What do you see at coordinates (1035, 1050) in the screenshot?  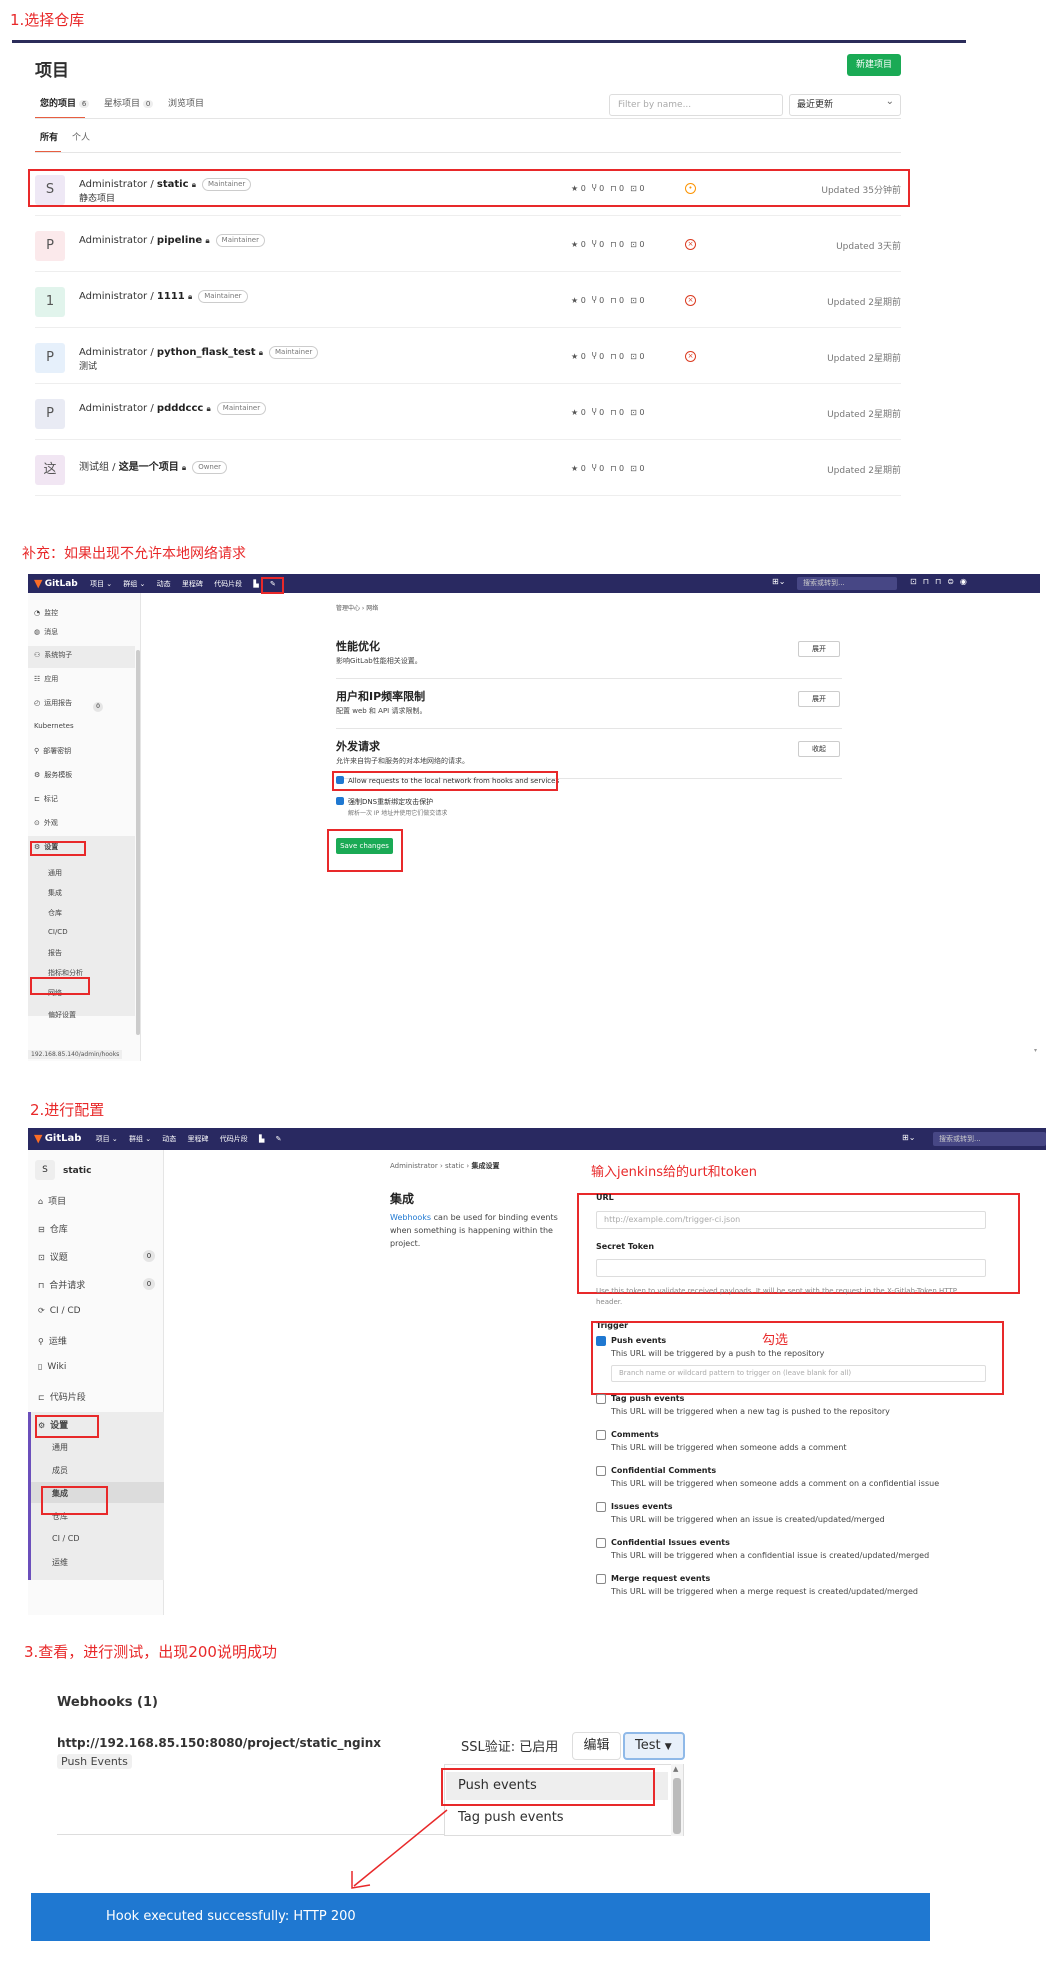 I see `scroll-down-arrow: ▾` at bounding box center [1035, 1050].